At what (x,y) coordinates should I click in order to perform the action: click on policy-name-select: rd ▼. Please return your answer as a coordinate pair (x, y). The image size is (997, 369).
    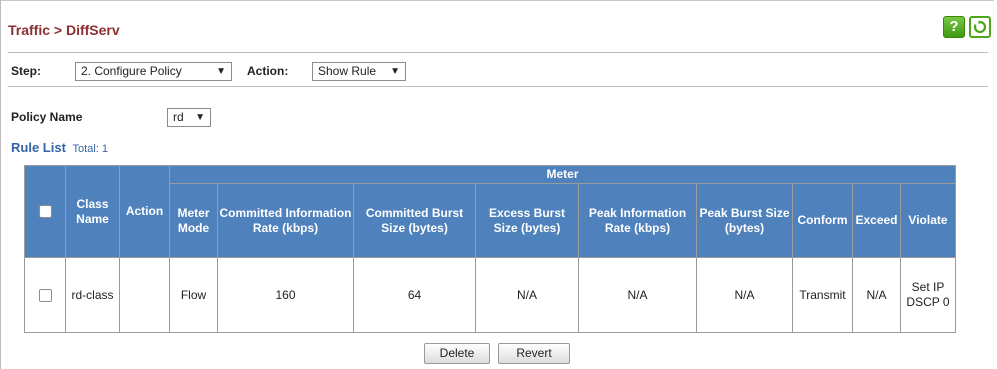
    Looking at the image, I should click on (189, 117).